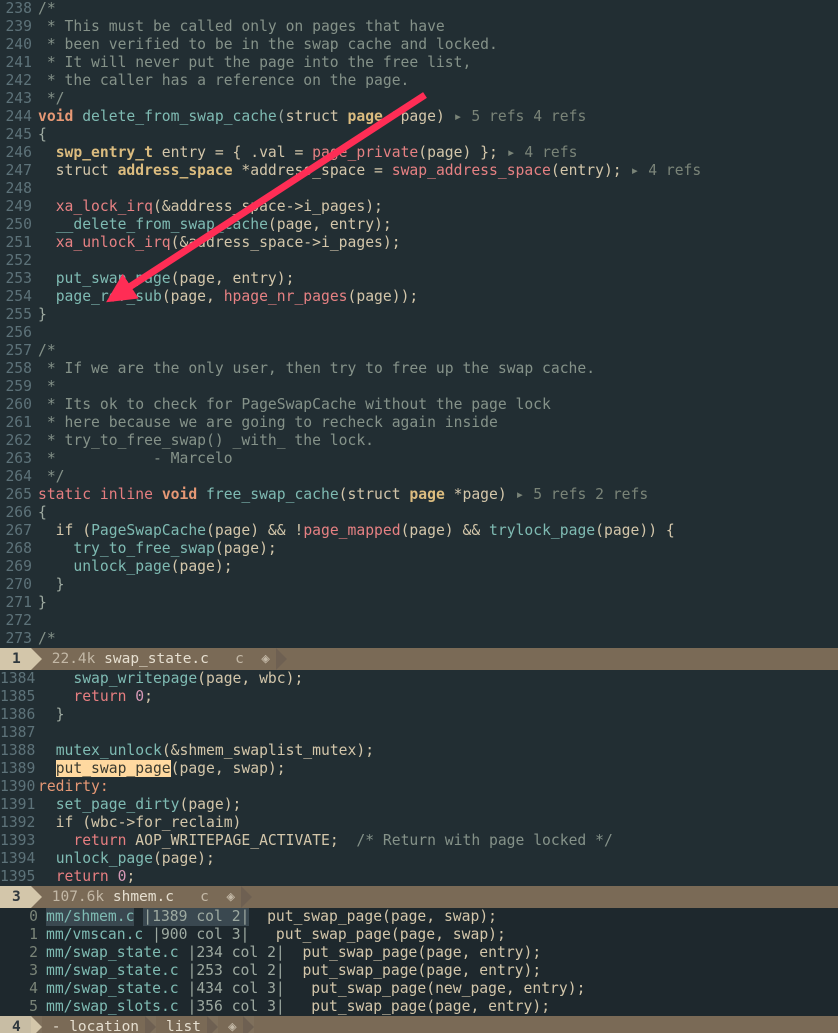  Describe the element at coordinates (419, 189) in the screenshot. I see `code-line: 248` at that location.